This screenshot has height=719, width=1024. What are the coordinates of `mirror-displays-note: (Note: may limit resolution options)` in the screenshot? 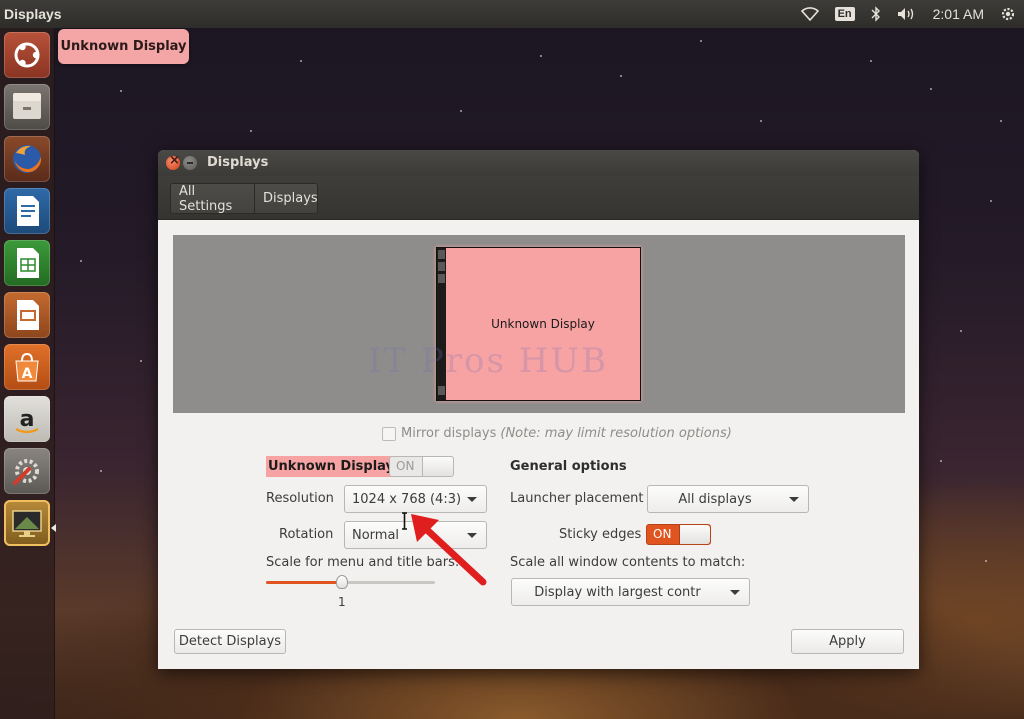 It's located at (616, 433).